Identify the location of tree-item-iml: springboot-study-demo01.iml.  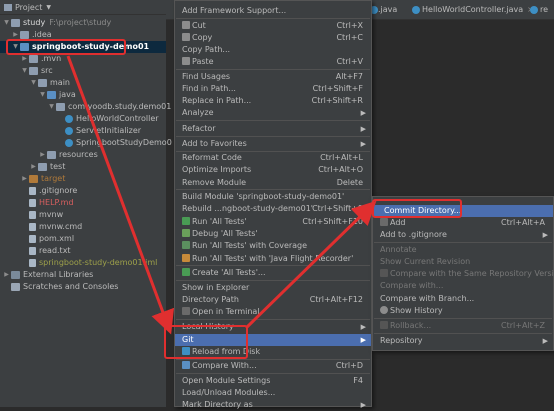
(93, 263).